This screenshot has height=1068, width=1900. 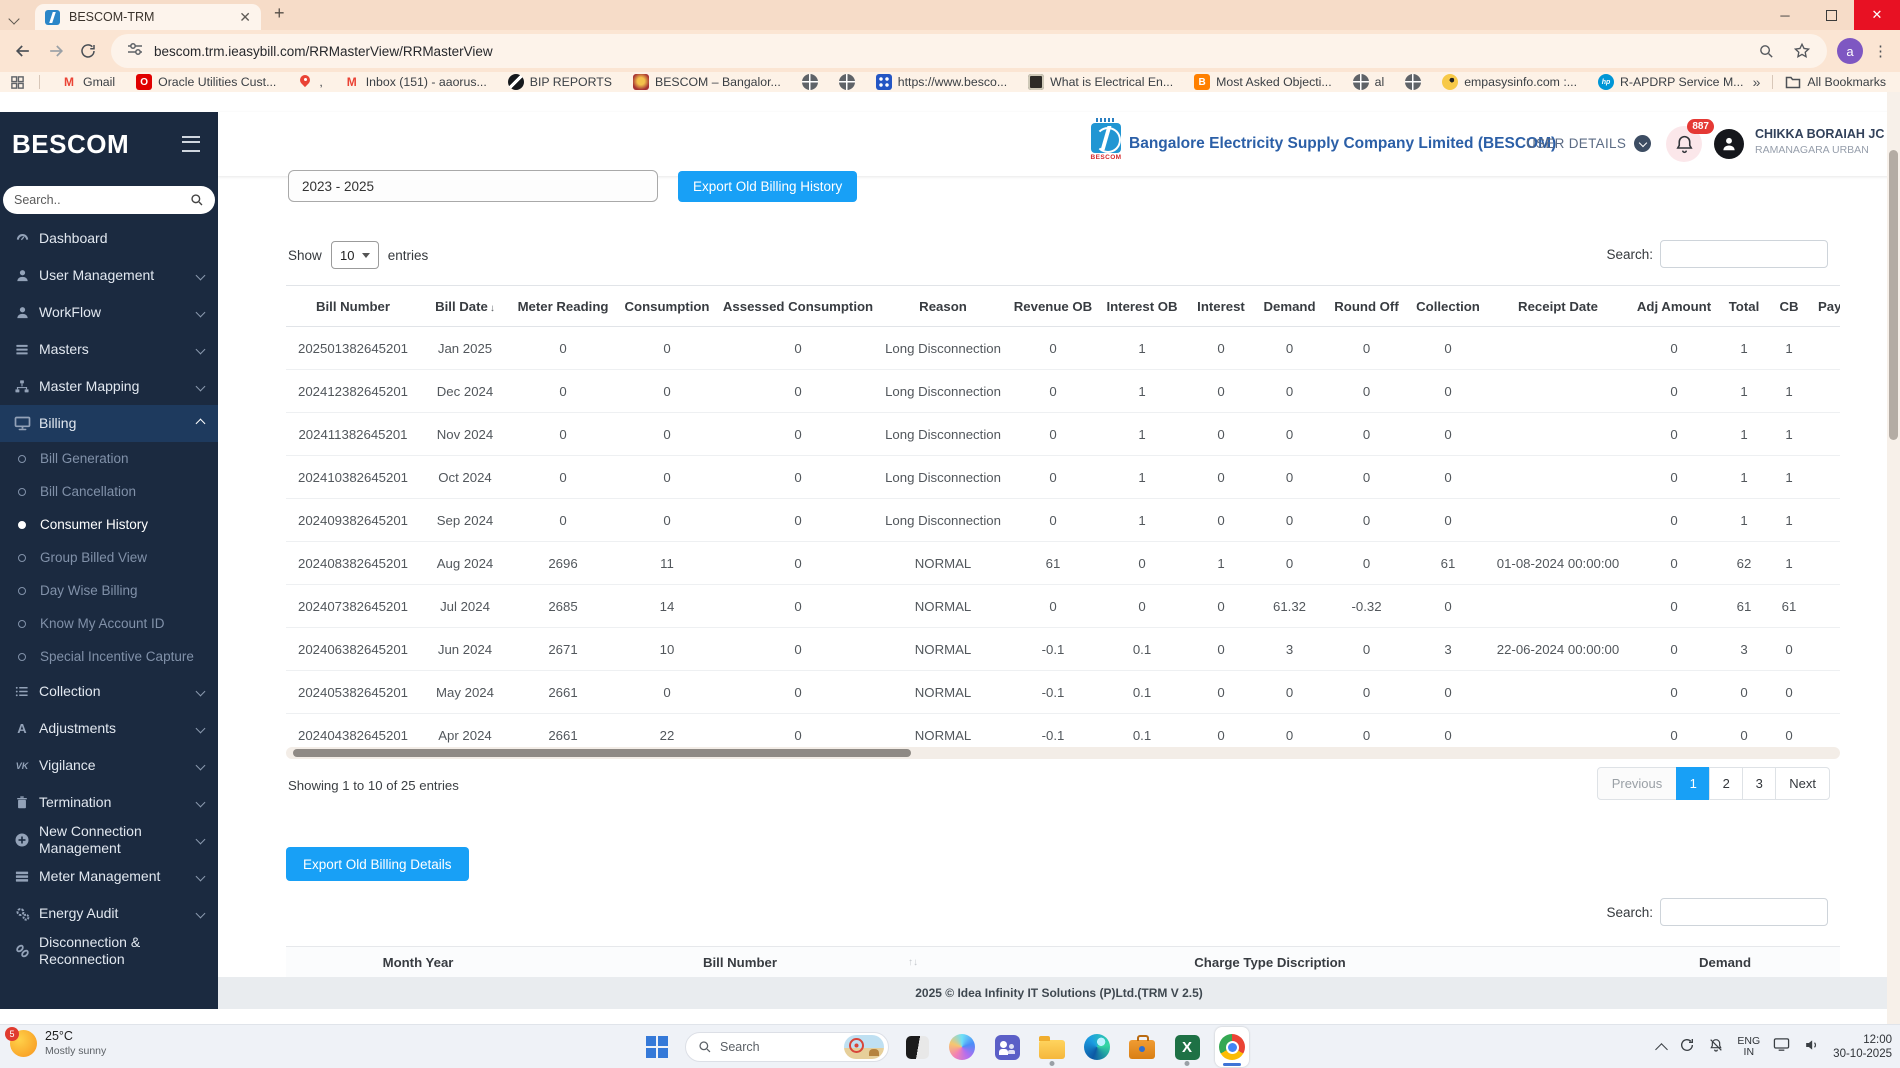 What do you see at coordinates (109, 876) in the screenshot?
I see `sidebar-item-meter-management: Meter Management` at bounding box center [109, 876].